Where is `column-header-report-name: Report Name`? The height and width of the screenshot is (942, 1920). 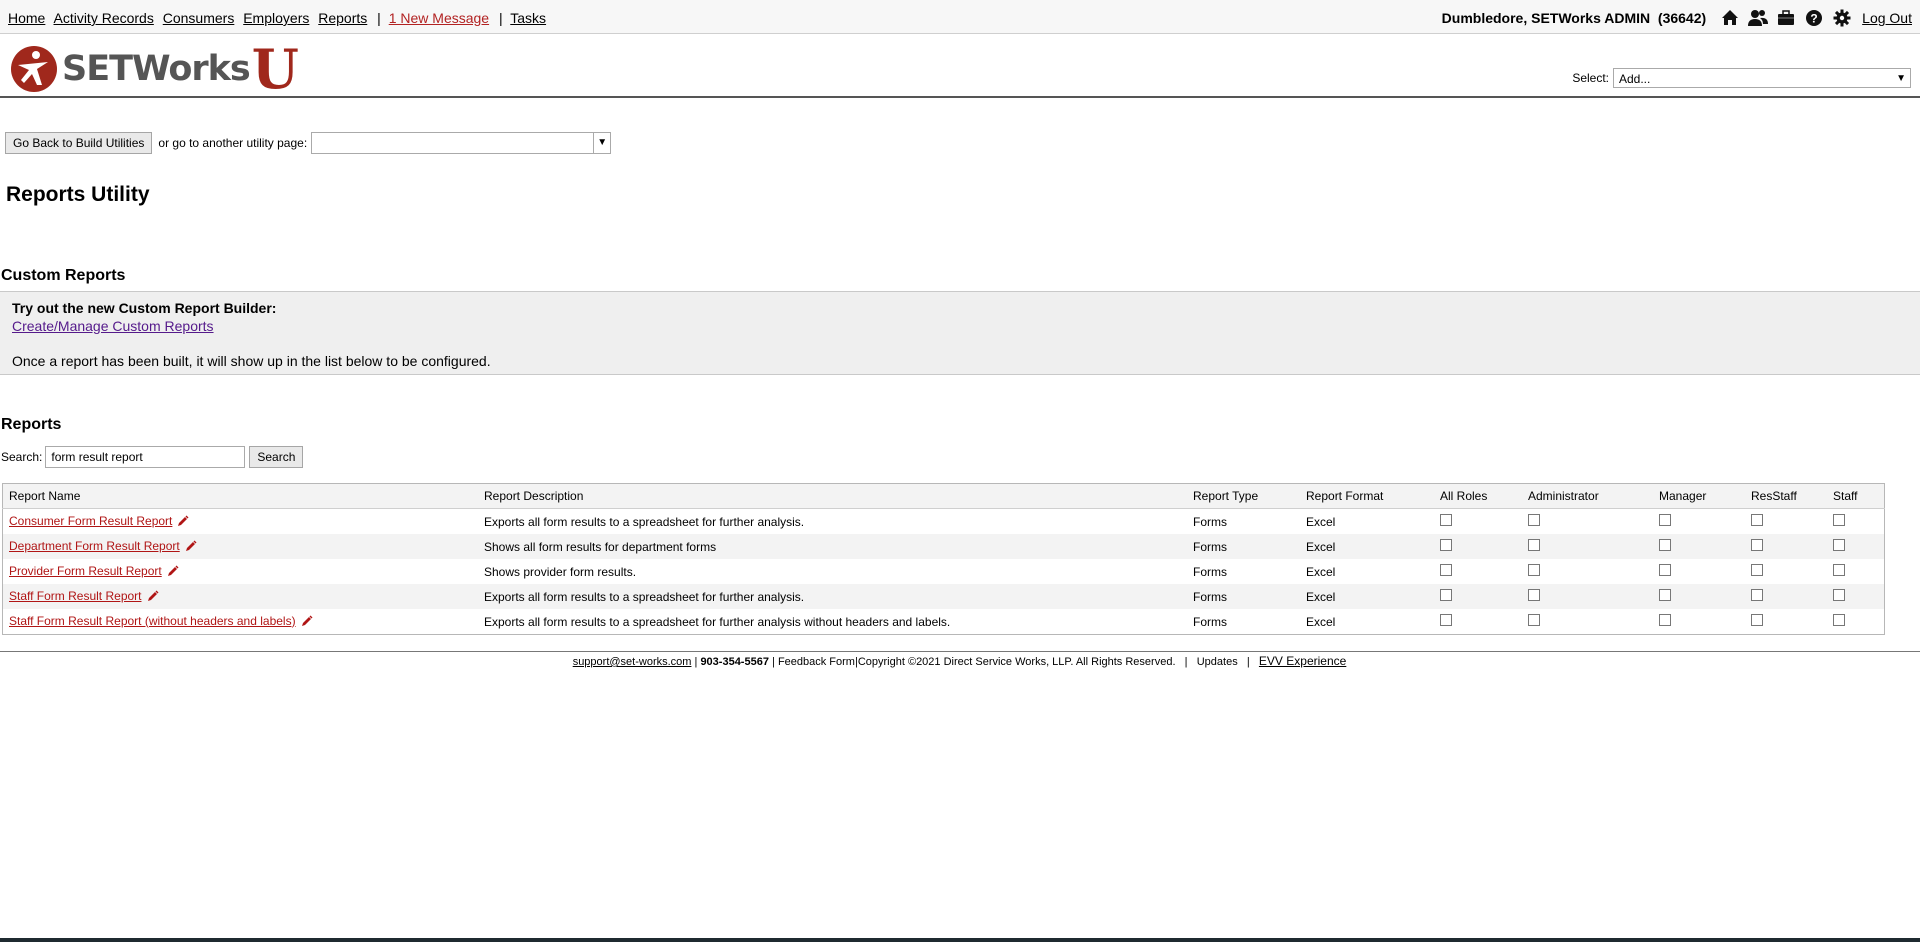 column-header-report-name: Report Name is located at coordinates (240, 496).